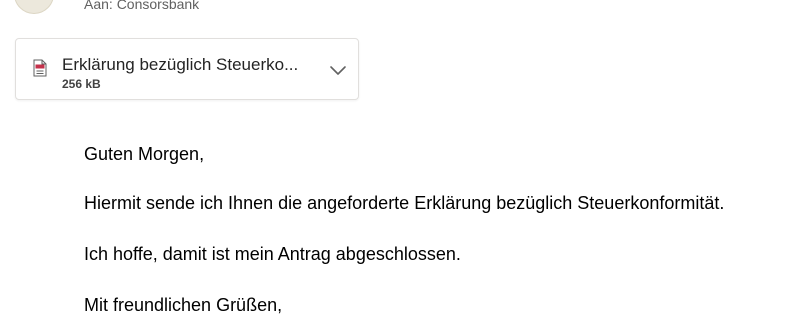  What do you see at coordinates (81, 84) in the screenshot?
I see `attachment-file-size: 256 kB` at bounding box center [81, 84].